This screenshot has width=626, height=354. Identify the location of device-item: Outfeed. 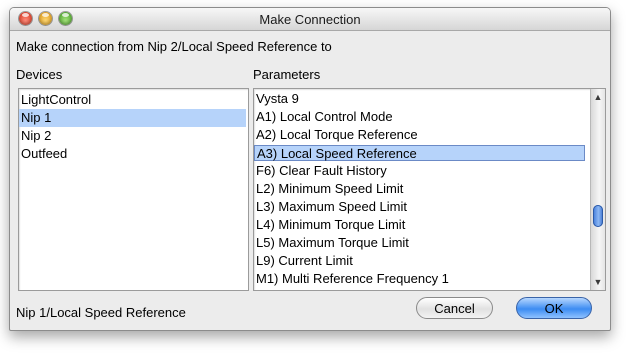
(132, 154).